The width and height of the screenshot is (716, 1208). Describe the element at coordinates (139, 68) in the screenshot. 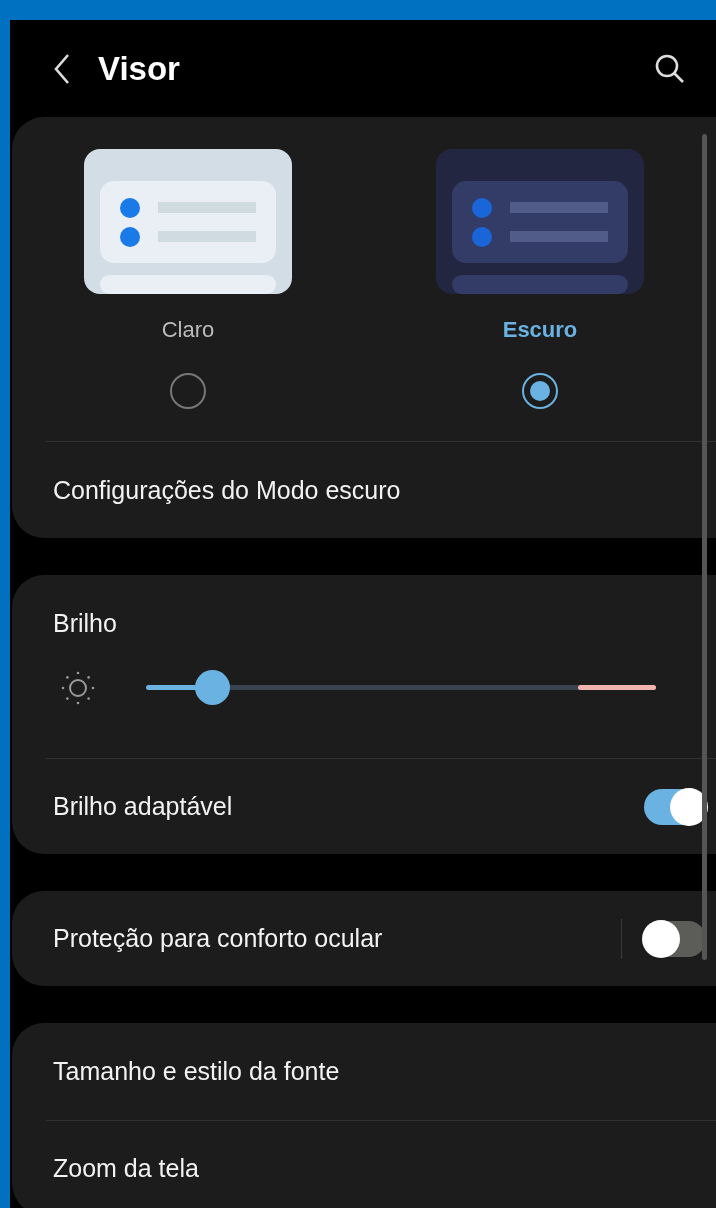

I see `page-title: Visor` at that location.